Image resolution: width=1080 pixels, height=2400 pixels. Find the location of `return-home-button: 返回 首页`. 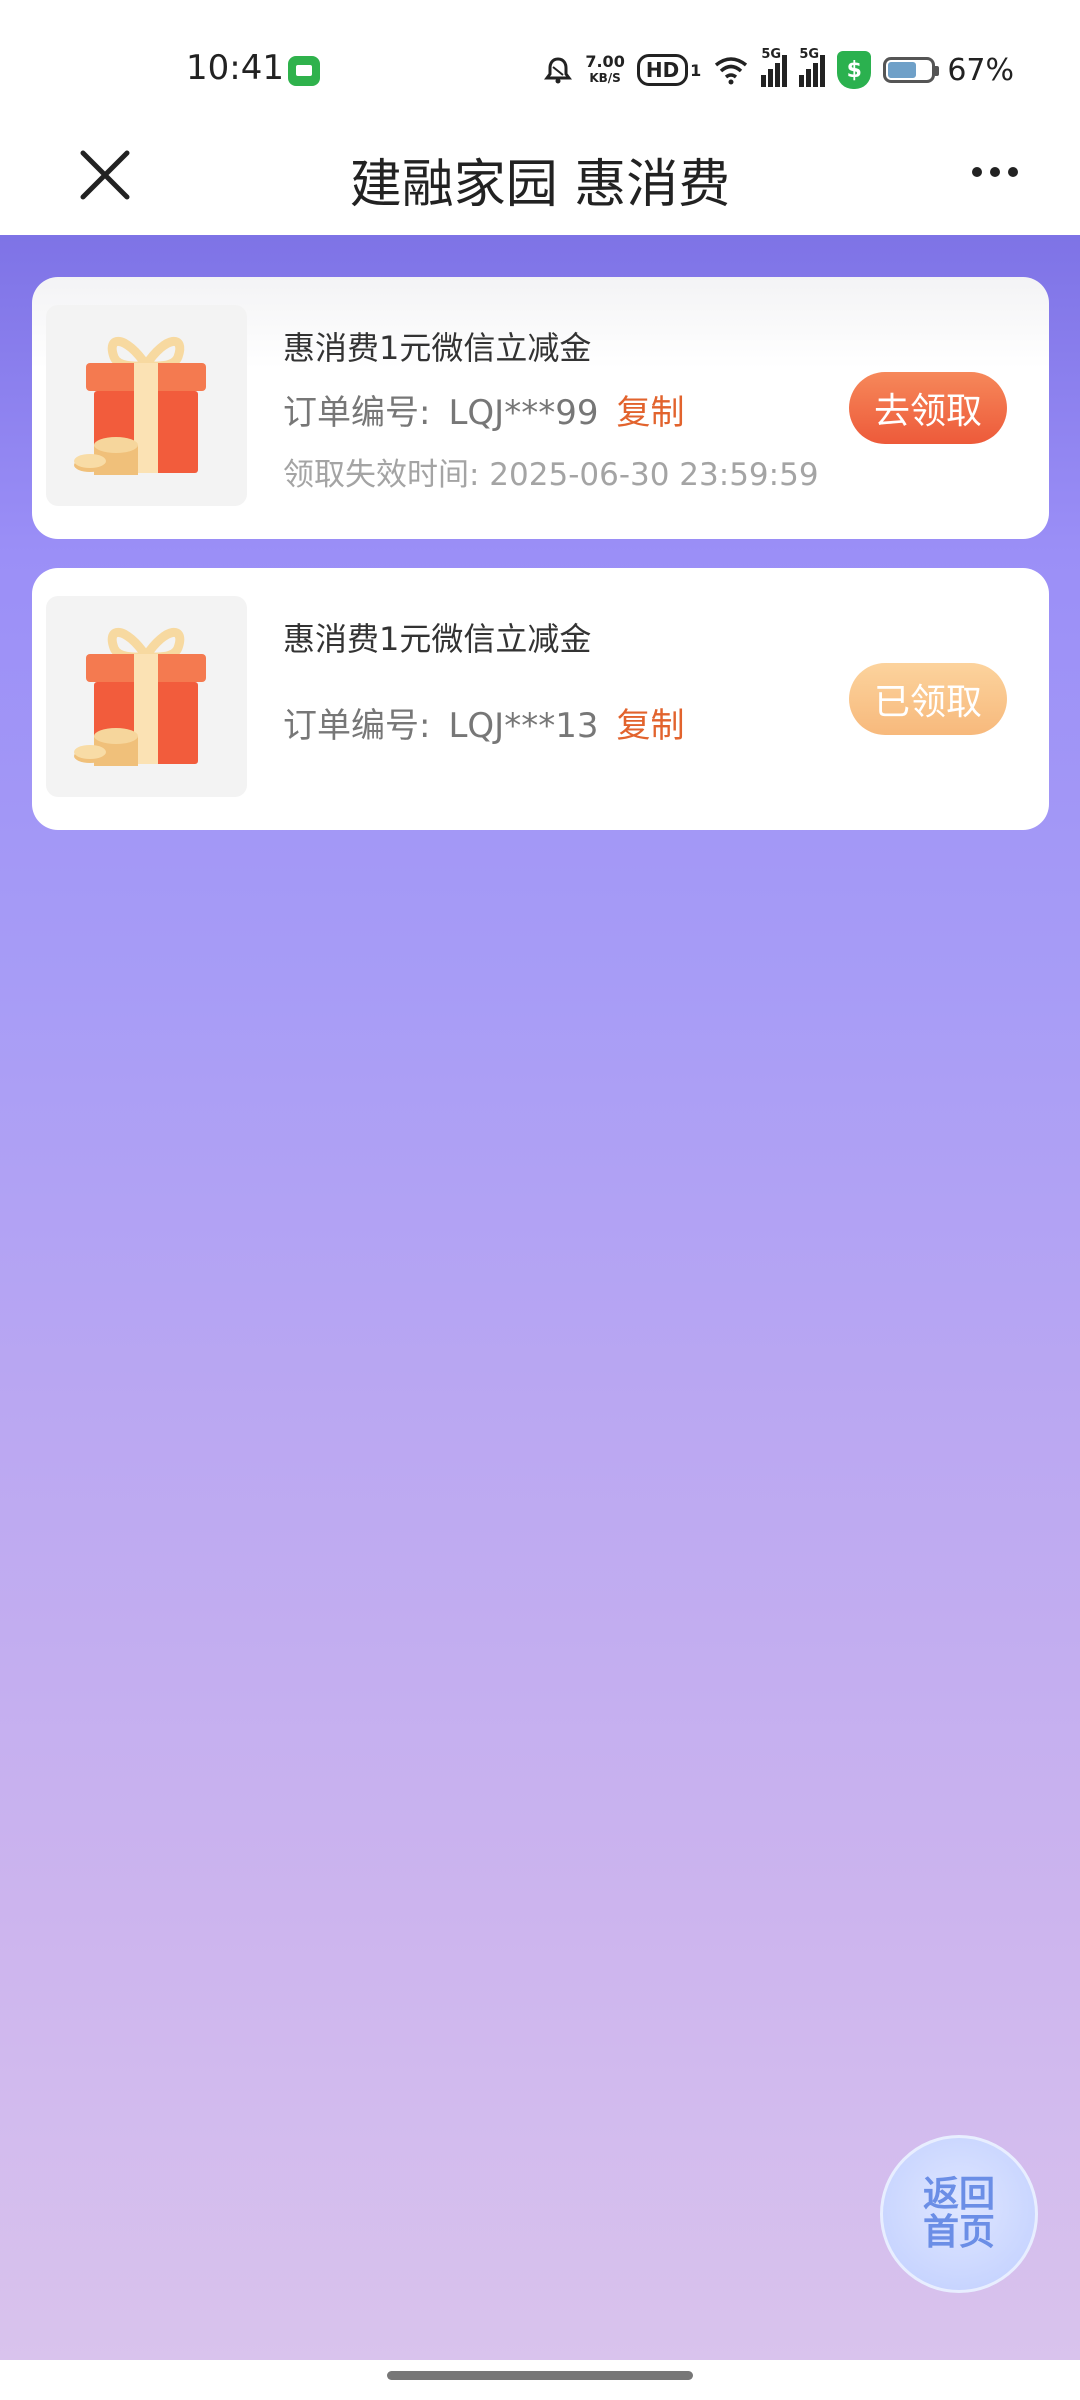

return-home-button: 返回 首页 is located at coordinates (959, 2214).